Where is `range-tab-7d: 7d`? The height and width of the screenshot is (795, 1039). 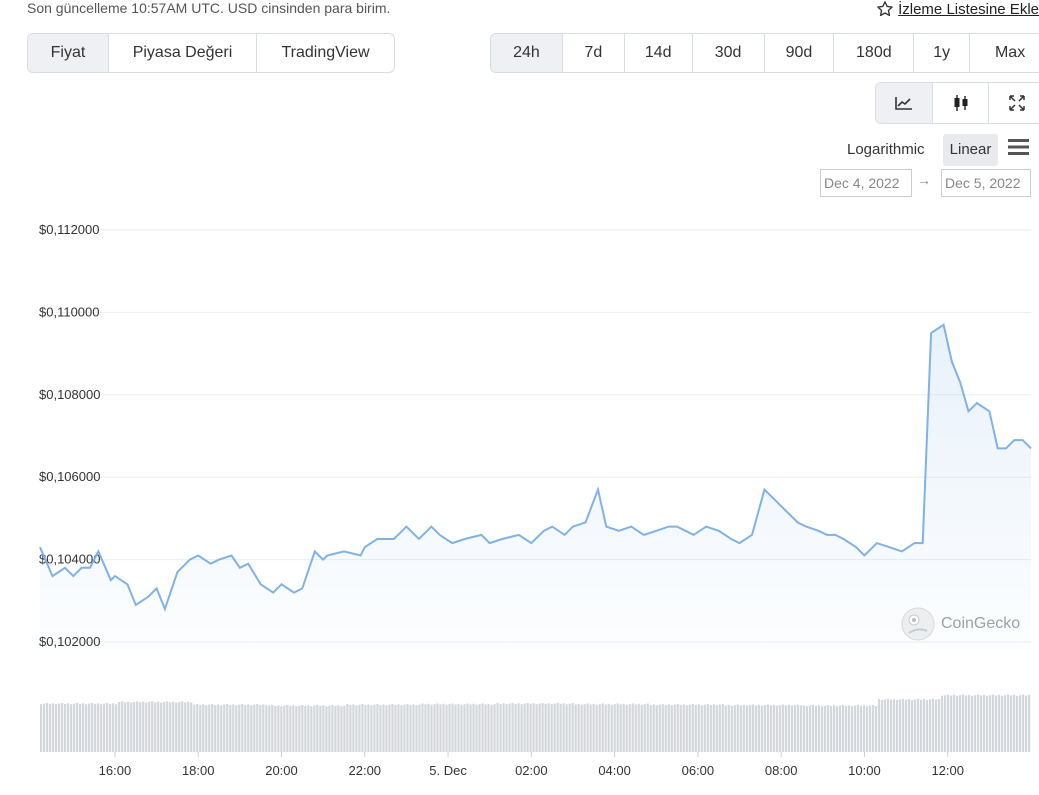 range-tab-7d: 7d is located at coordinates (592, 53).